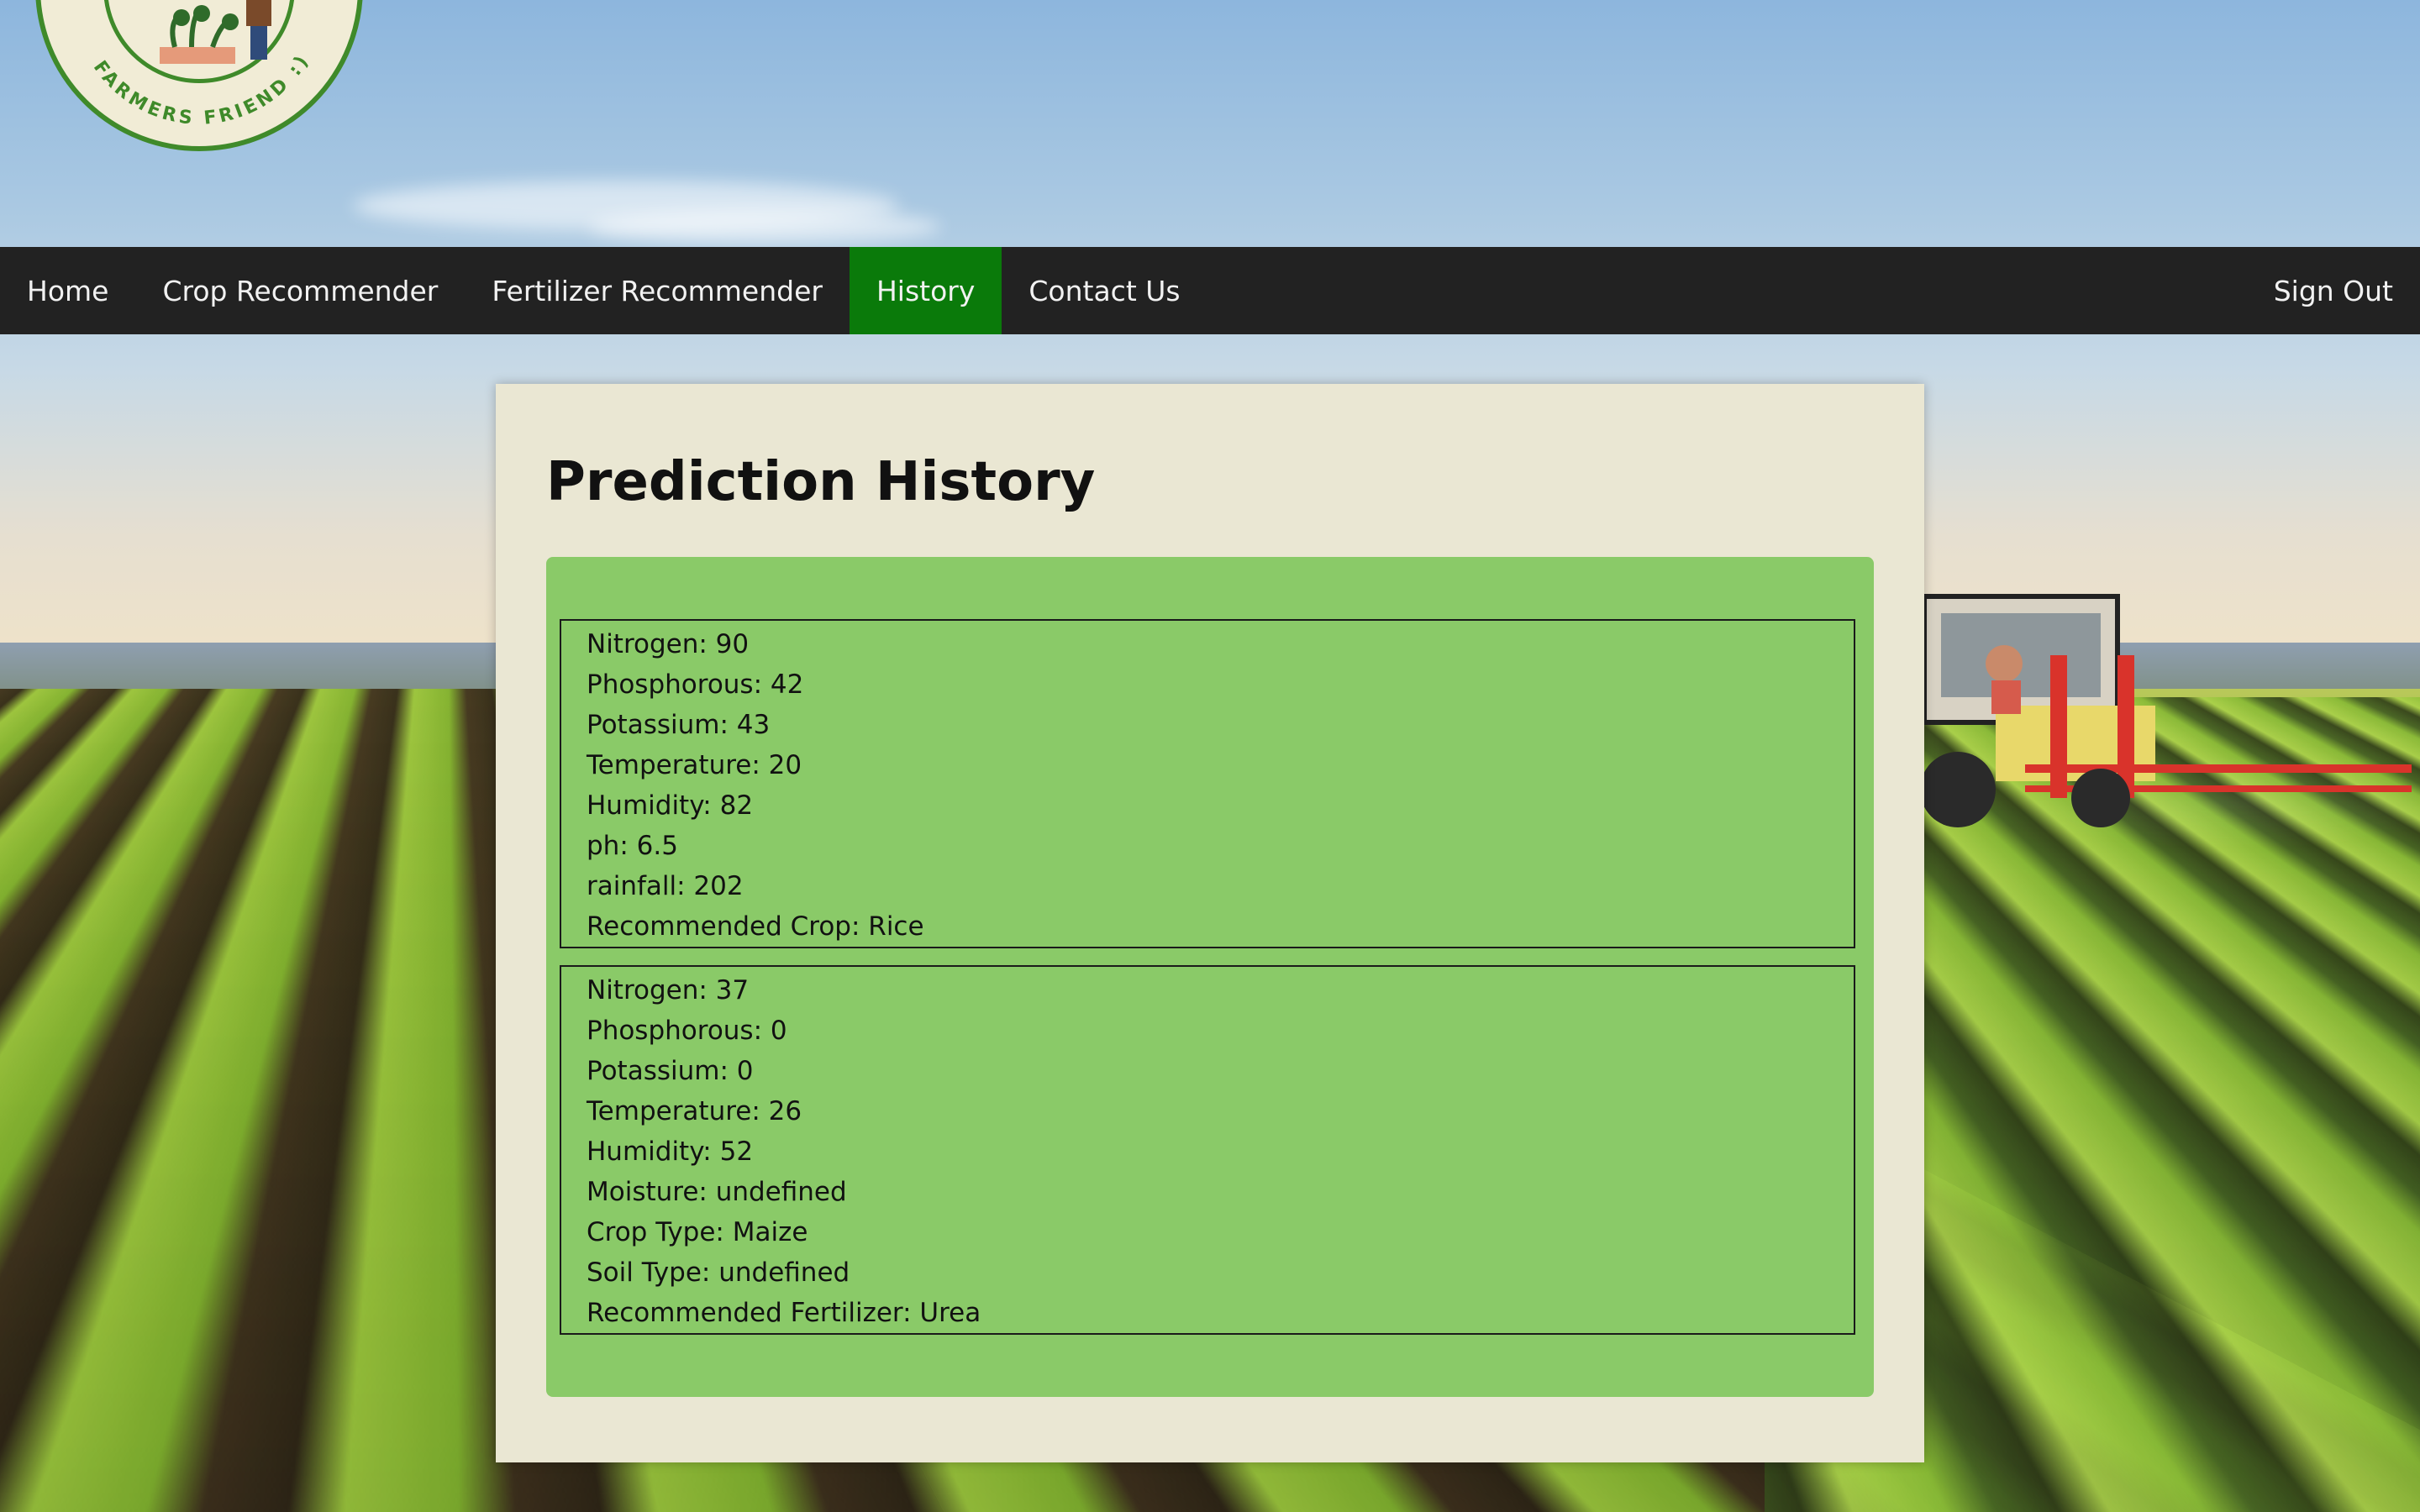 This screenshot has height=1512, width=2420. What do you see at coordinates (658, 290) in the screenshot?
I see `nav-item-fertilizer-recommender: Fertilizer Recommender` at bounding box center [658, 290].